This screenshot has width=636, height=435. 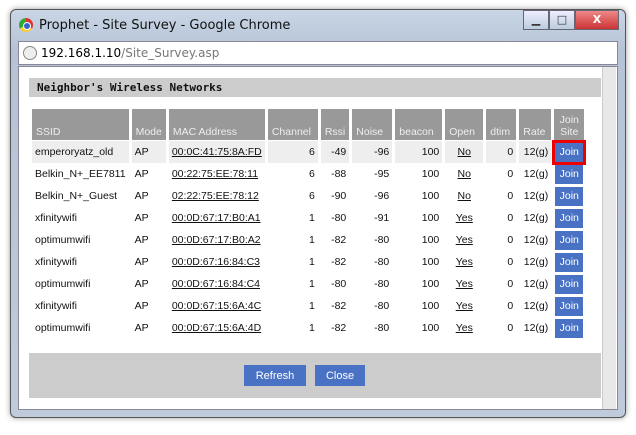 I want to click on mac-link: 00:0D:67:16:84:C4, so click(x=216, y=284).